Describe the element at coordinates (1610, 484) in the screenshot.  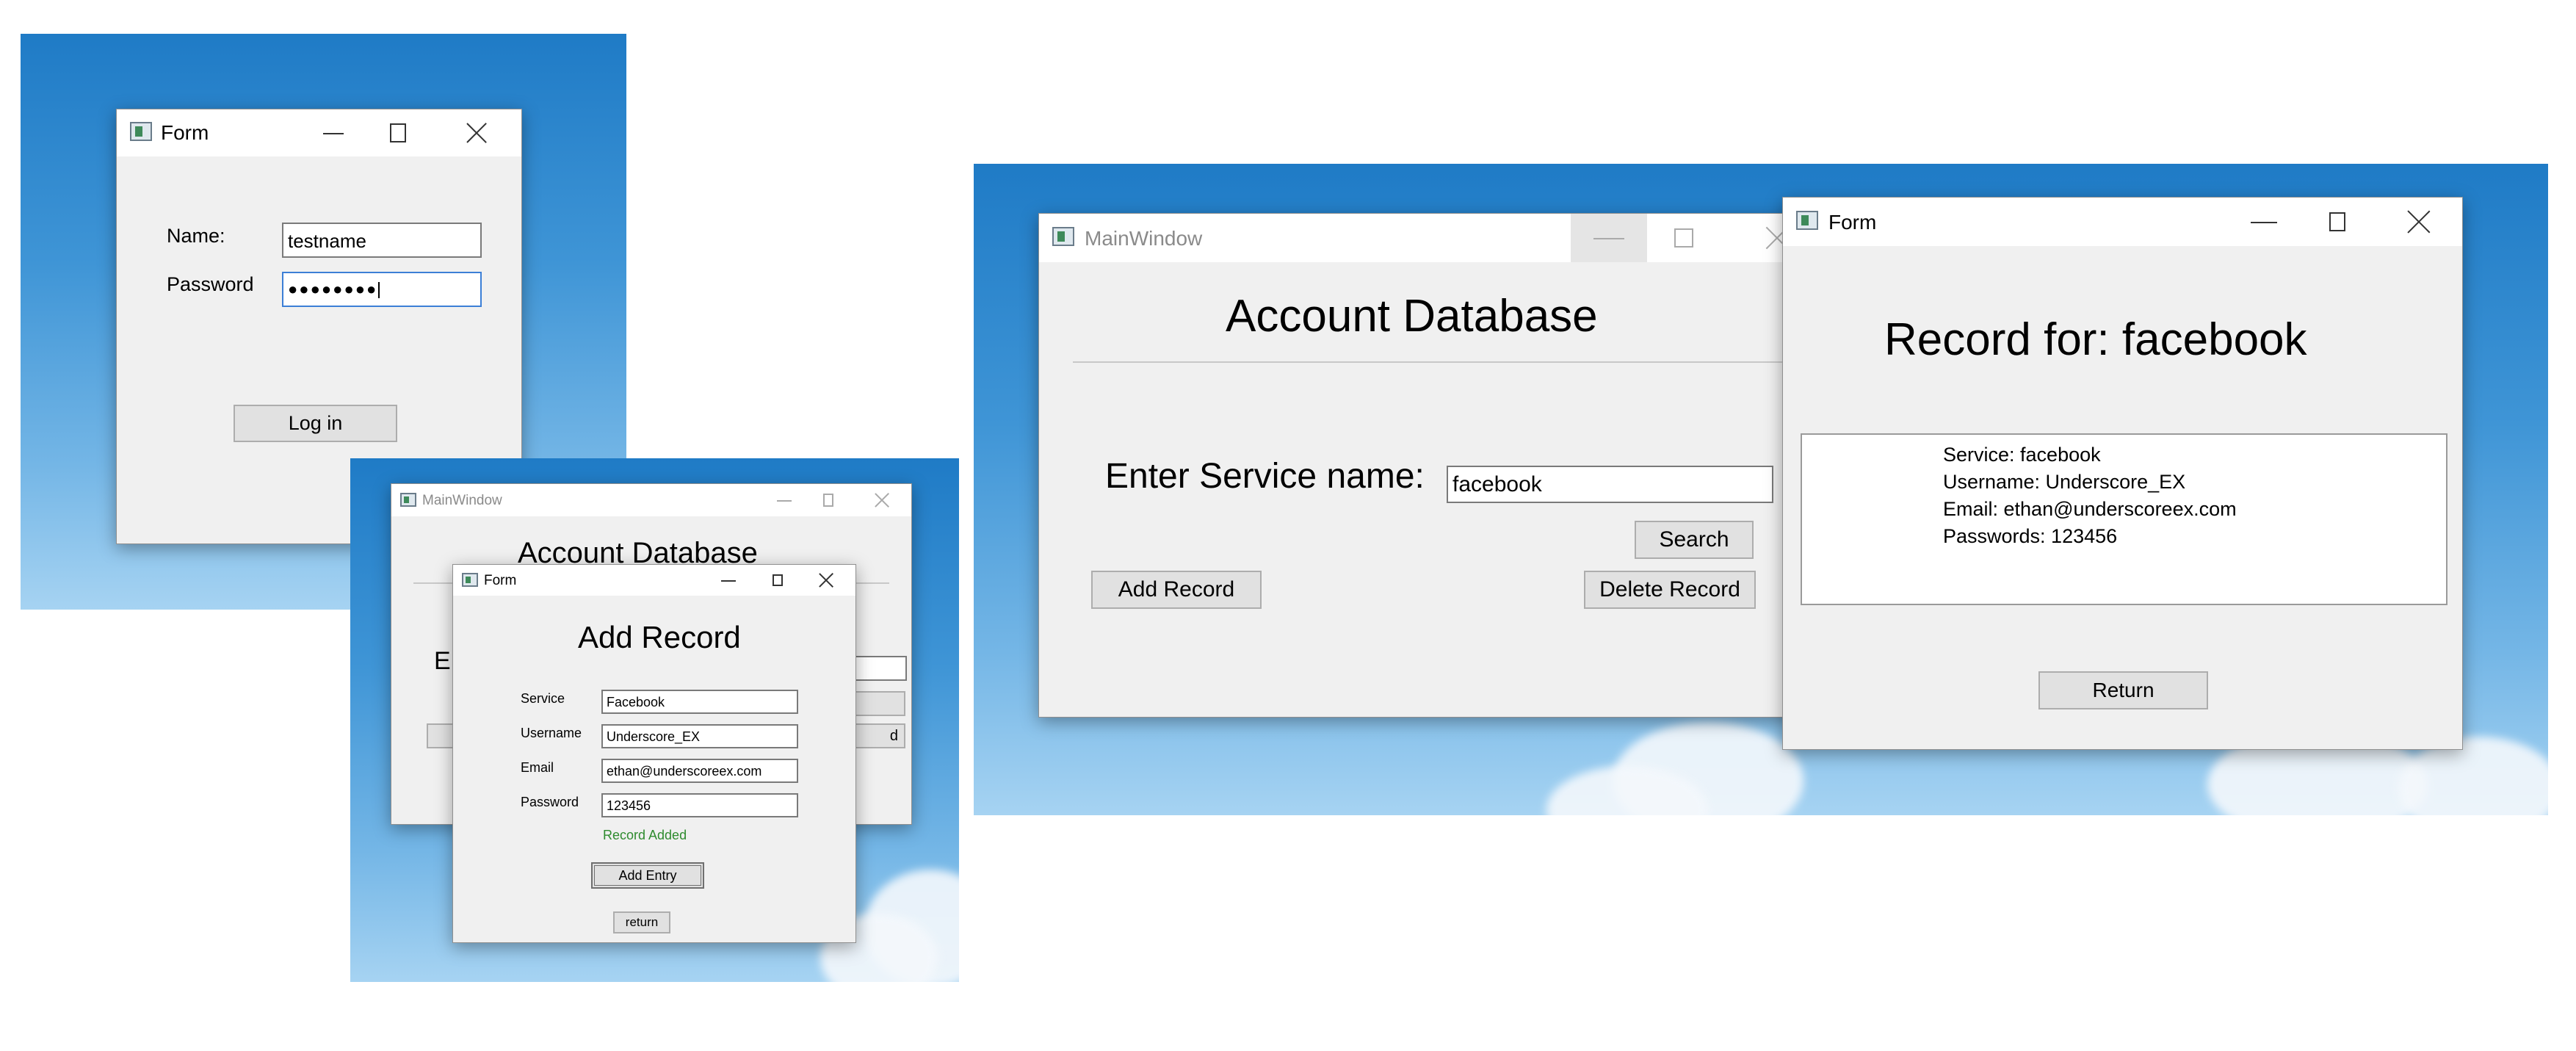
I see `service-name-input: facebook` at that location.